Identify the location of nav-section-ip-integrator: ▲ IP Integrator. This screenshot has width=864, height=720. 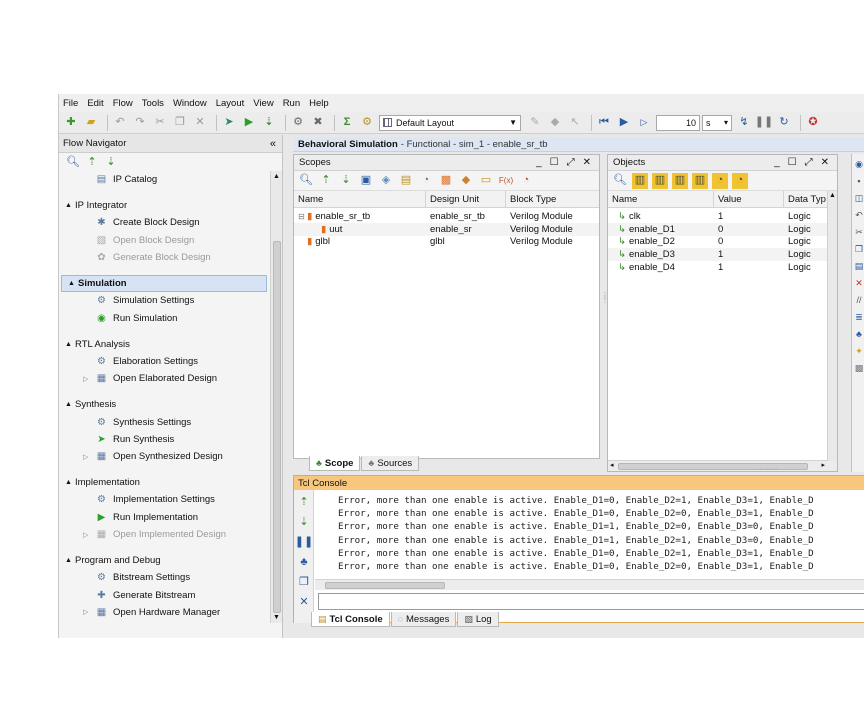
(164, 205).